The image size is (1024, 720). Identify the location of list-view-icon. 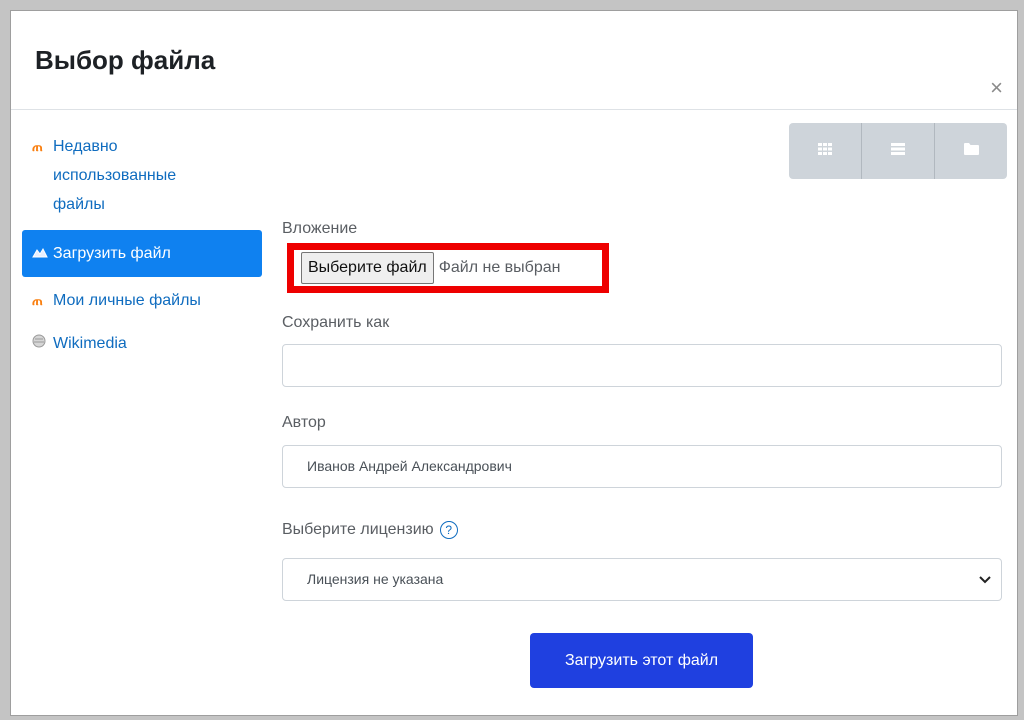
(898, 151).